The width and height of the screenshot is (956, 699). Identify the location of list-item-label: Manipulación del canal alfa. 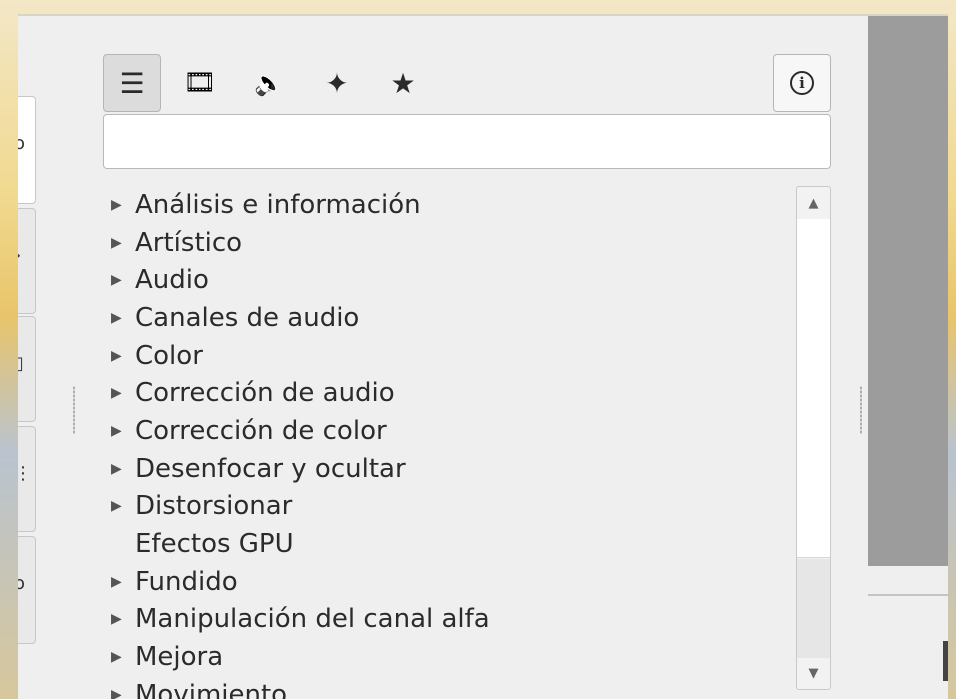
(312, 619).